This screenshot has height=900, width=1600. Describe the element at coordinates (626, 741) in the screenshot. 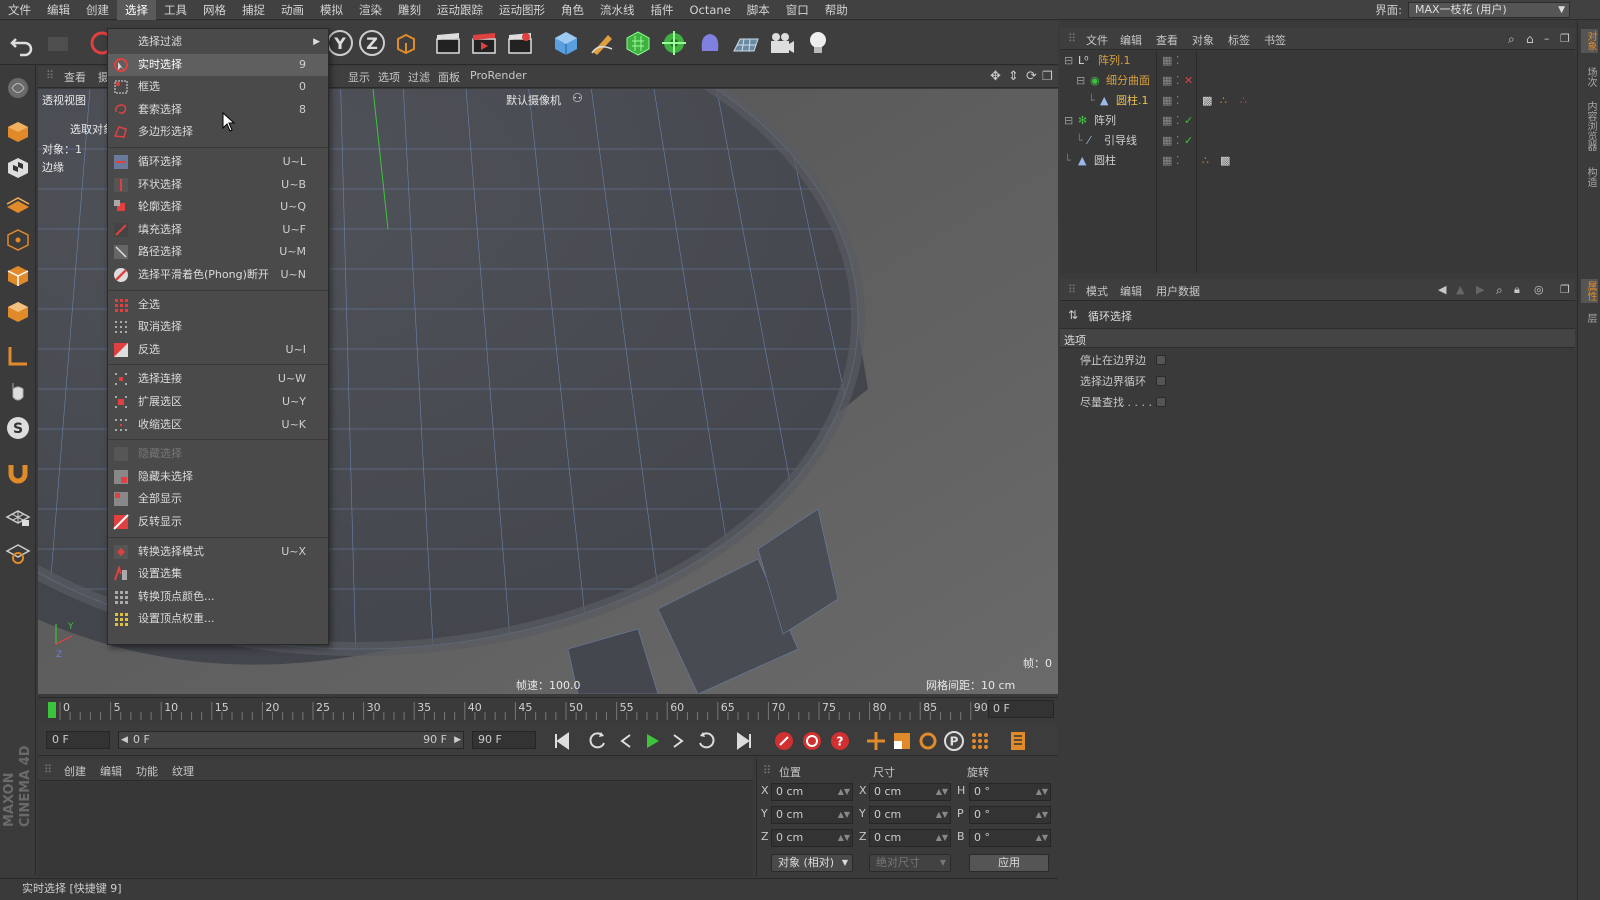

I see `previous-frame-button` at that location.